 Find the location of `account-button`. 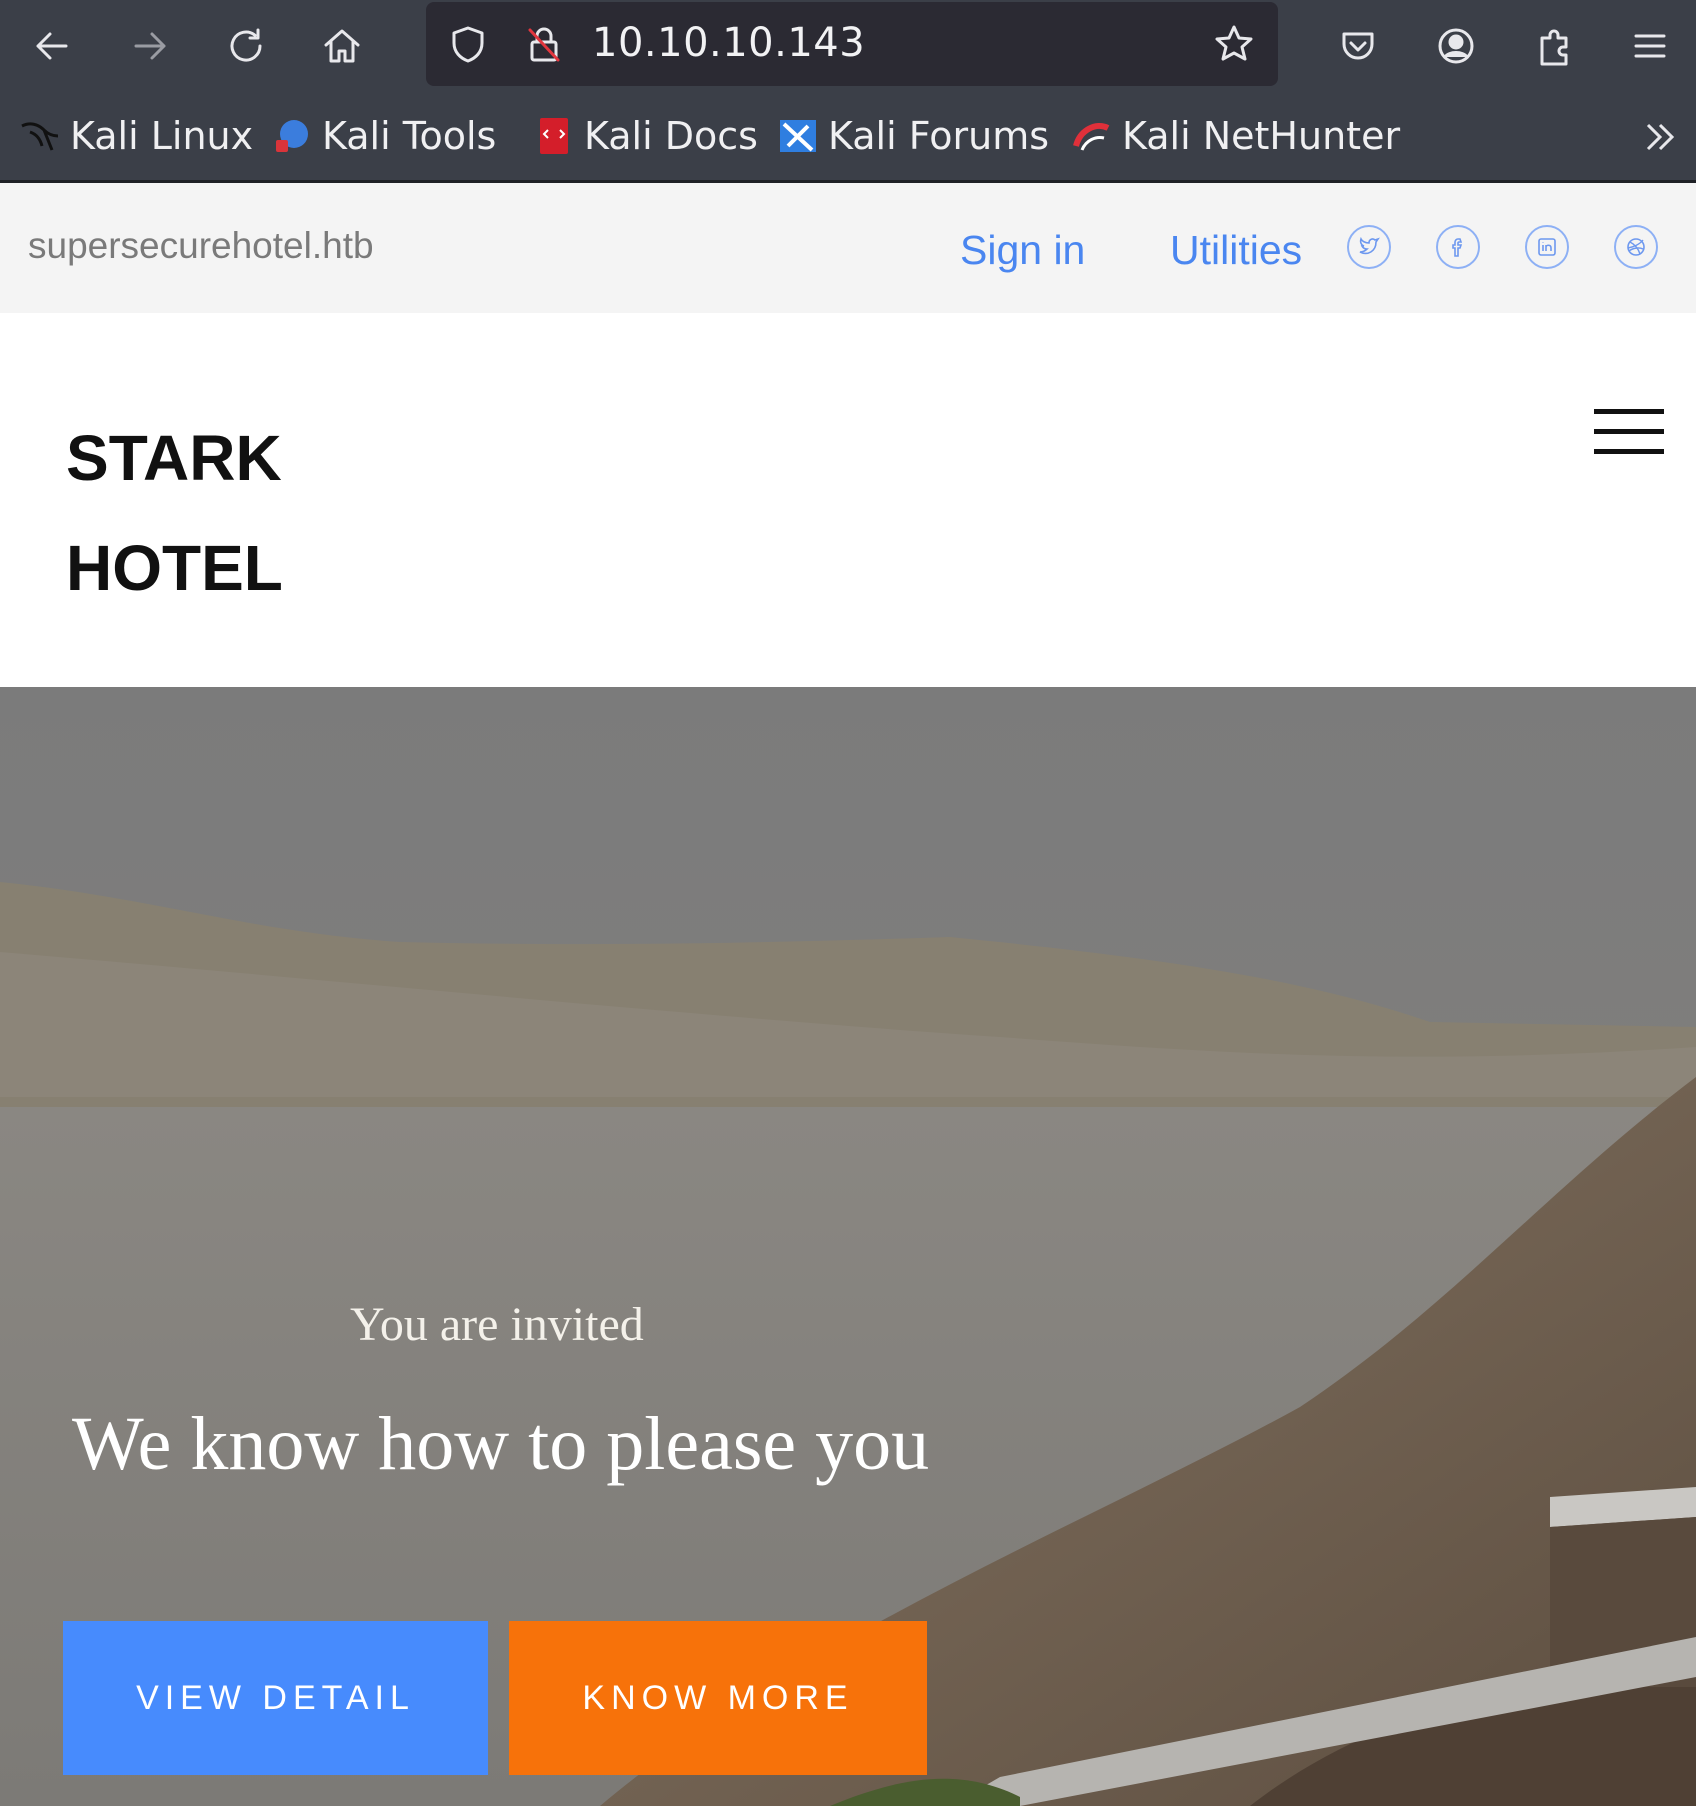

account-button is located at coordinates (1456, 46).